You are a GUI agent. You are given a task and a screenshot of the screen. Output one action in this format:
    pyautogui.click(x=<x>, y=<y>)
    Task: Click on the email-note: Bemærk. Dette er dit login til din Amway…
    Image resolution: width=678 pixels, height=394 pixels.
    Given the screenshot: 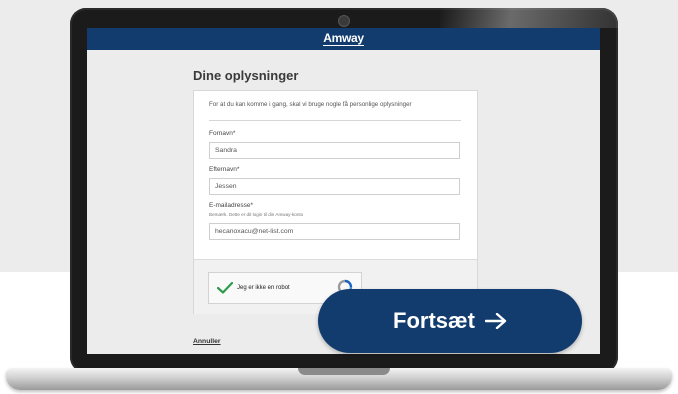 What is the action you would take?
    pyautogui.click(x=256, y=214)
    